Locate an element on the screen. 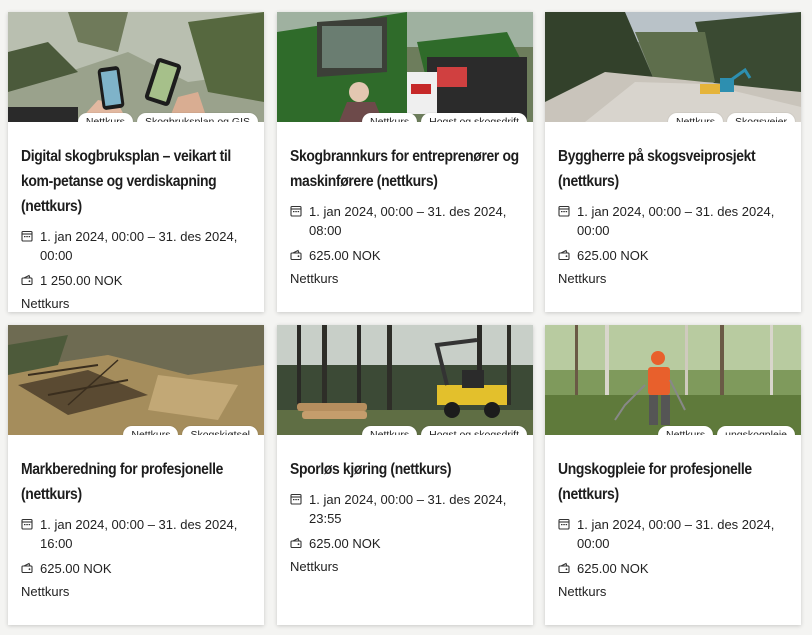 This screenshot has width=812, height=635. course-image: Nettkurs ungskogpleie is located at coordinates (673, 380).